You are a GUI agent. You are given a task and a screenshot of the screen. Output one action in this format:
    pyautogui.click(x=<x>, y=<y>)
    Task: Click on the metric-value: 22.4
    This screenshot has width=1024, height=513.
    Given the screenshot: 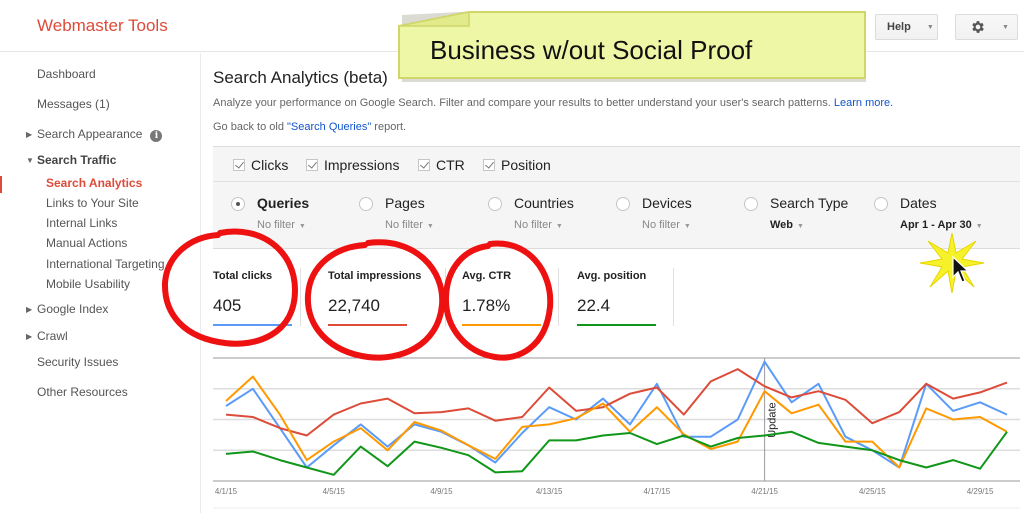 What is the action you would take?
    pyautogui.click(x=594, y=305)
    